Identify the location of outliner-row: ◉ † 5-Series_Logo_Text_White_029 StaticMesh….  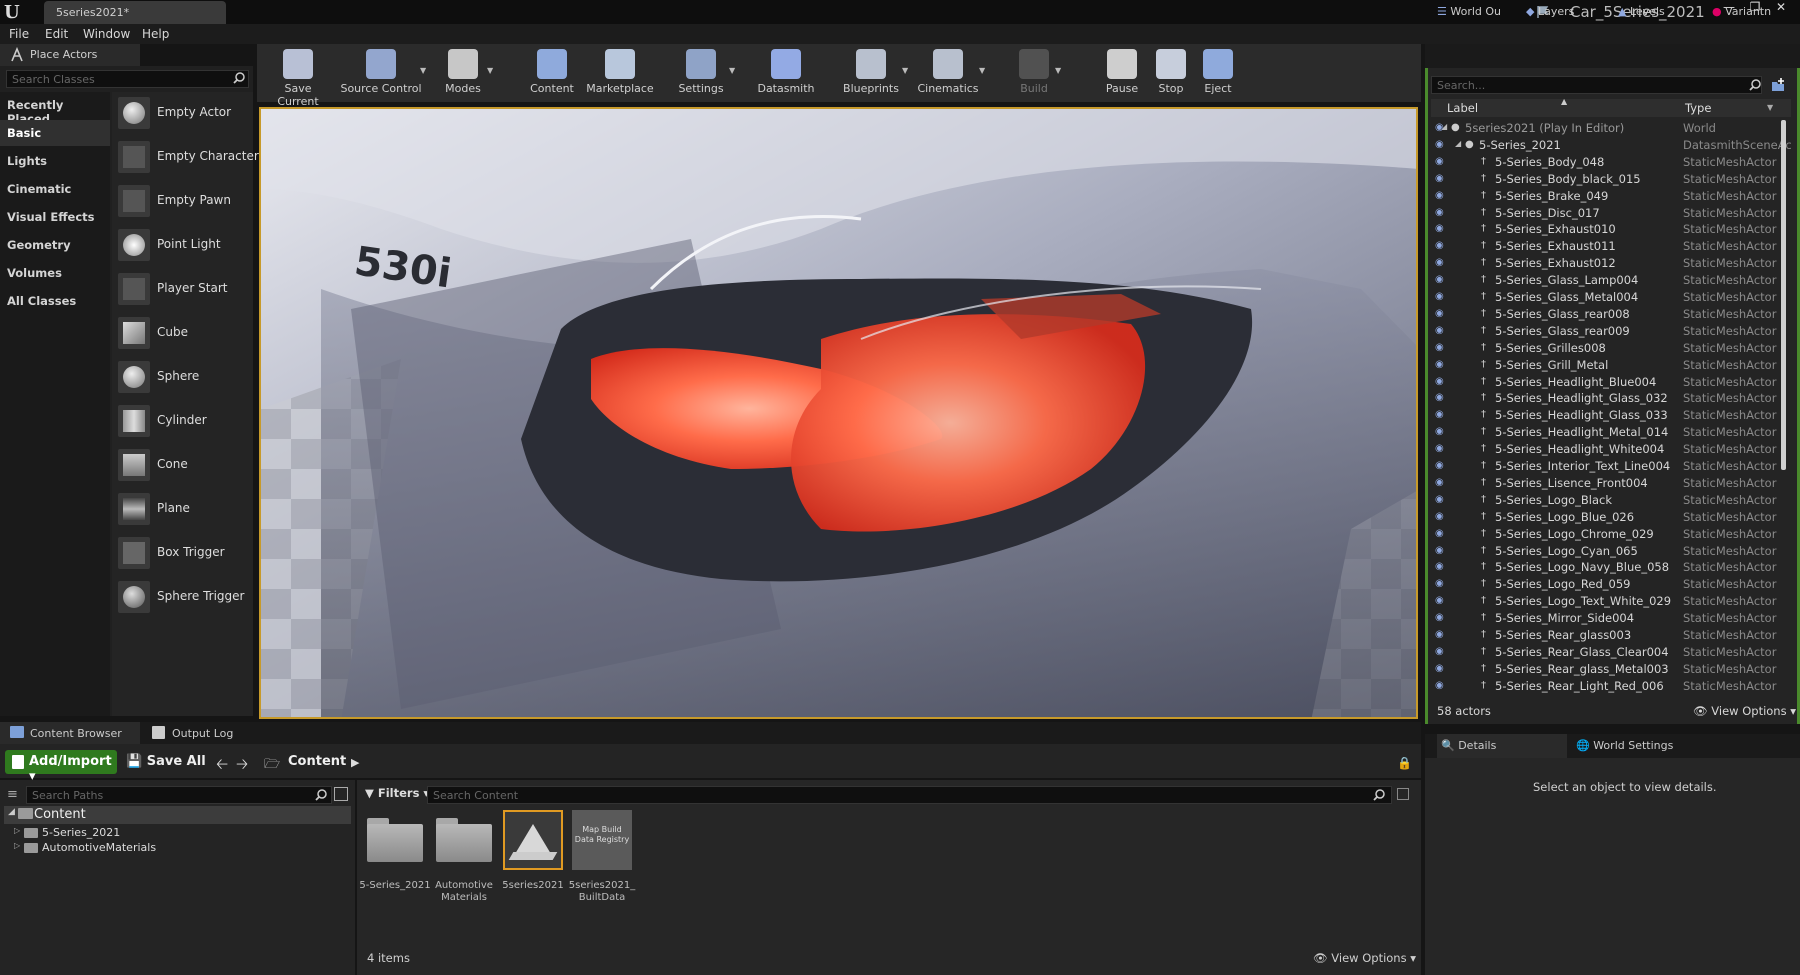
(1608, 601).